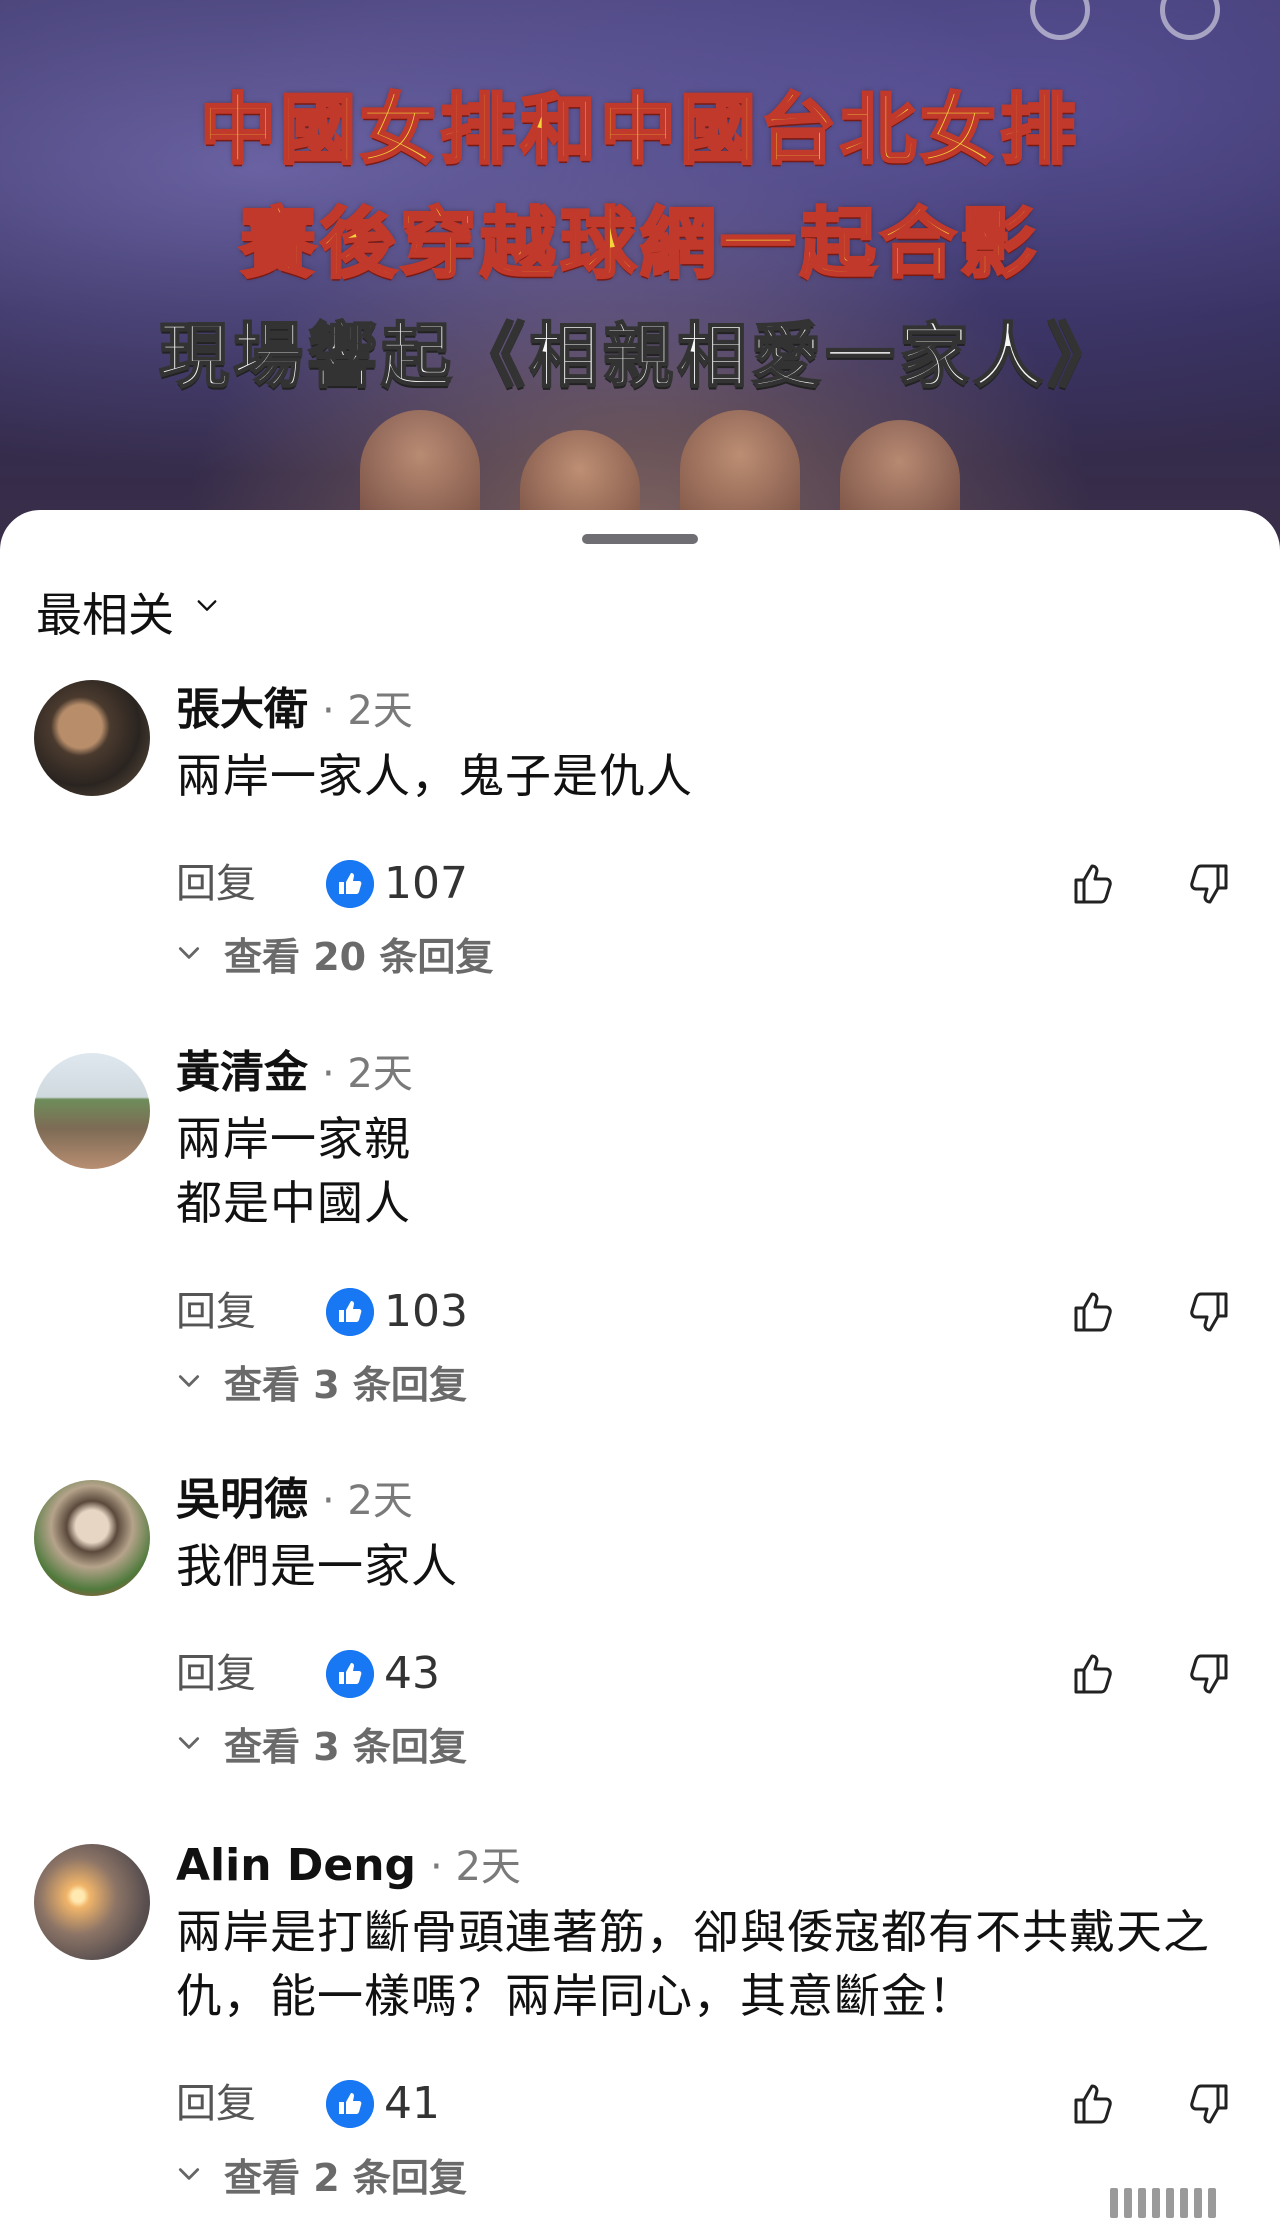  What do you see at coordinates (693, 1964) in the screenshot?
I see `comment-text: 兩岸是打斷骨頭連著筋，卻與倭寇都有不共戴天之仇，能一樣嗎？兩岸同心，其意斷金！` at bounding box center [693, 1964].